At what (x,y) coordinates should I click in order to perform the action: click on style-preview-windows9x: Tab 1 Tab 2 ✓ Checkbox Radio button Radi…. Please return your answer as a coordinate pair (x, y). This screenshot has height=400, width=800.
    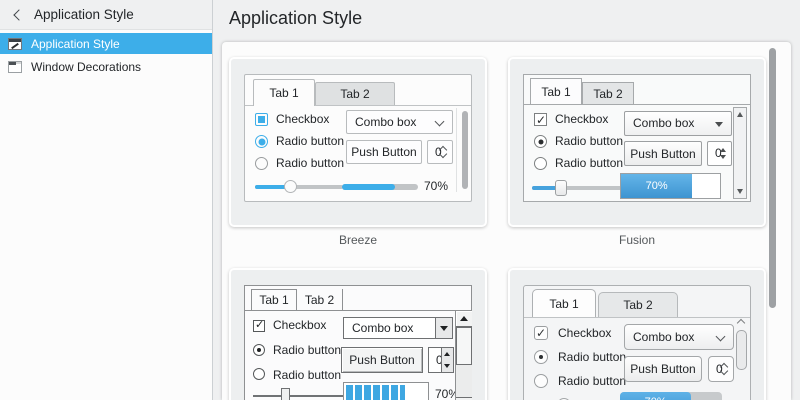
    Looking at the image, I should click on (358, 334).